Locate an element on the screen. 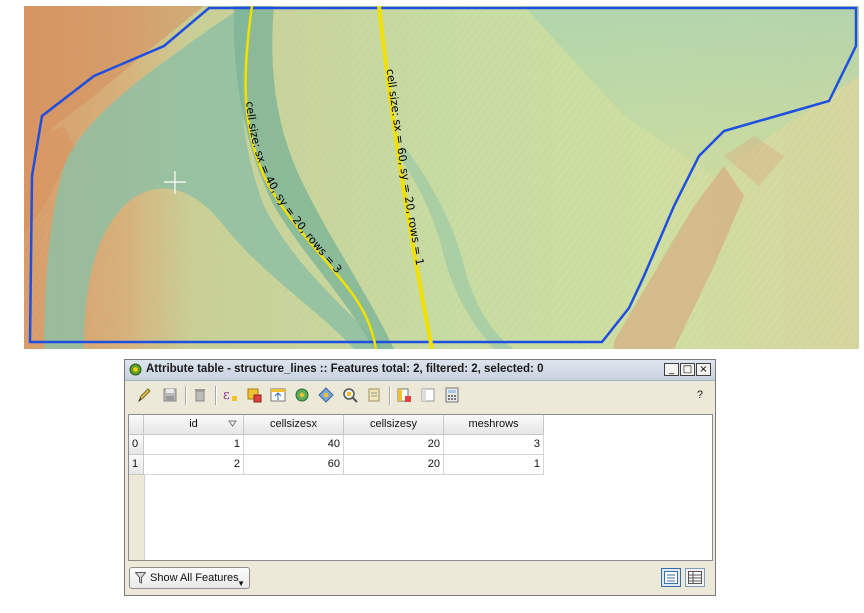 This screenshot has height=613, width=864. row-header-gutter is located at coordinates (137, 517).